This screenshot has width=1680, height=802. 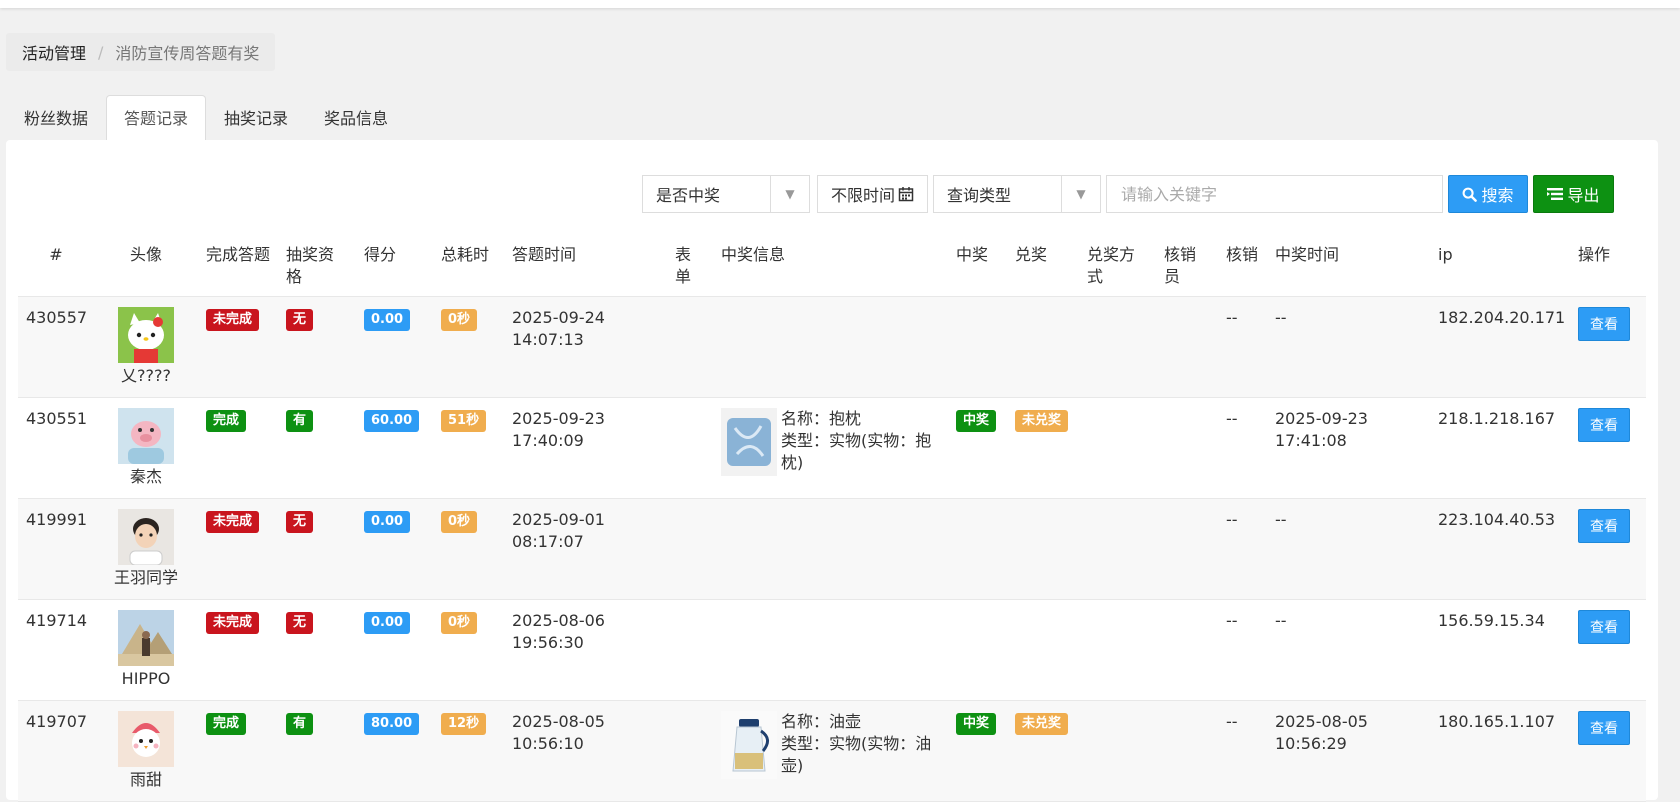 I want to click on cell-won, so click(x=977, y=347).